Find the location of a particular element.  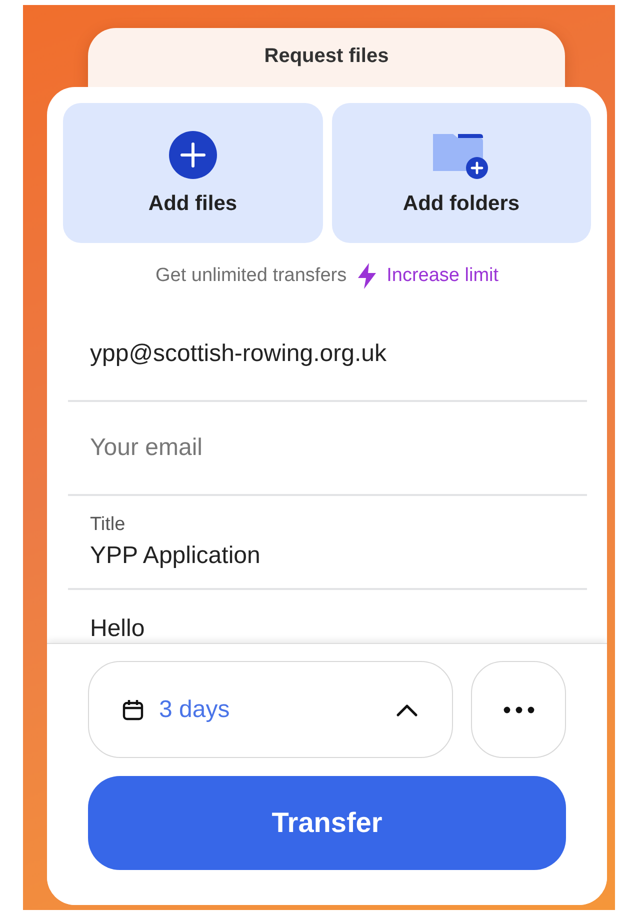

lightning-icon is located at coordinates (366, 275).